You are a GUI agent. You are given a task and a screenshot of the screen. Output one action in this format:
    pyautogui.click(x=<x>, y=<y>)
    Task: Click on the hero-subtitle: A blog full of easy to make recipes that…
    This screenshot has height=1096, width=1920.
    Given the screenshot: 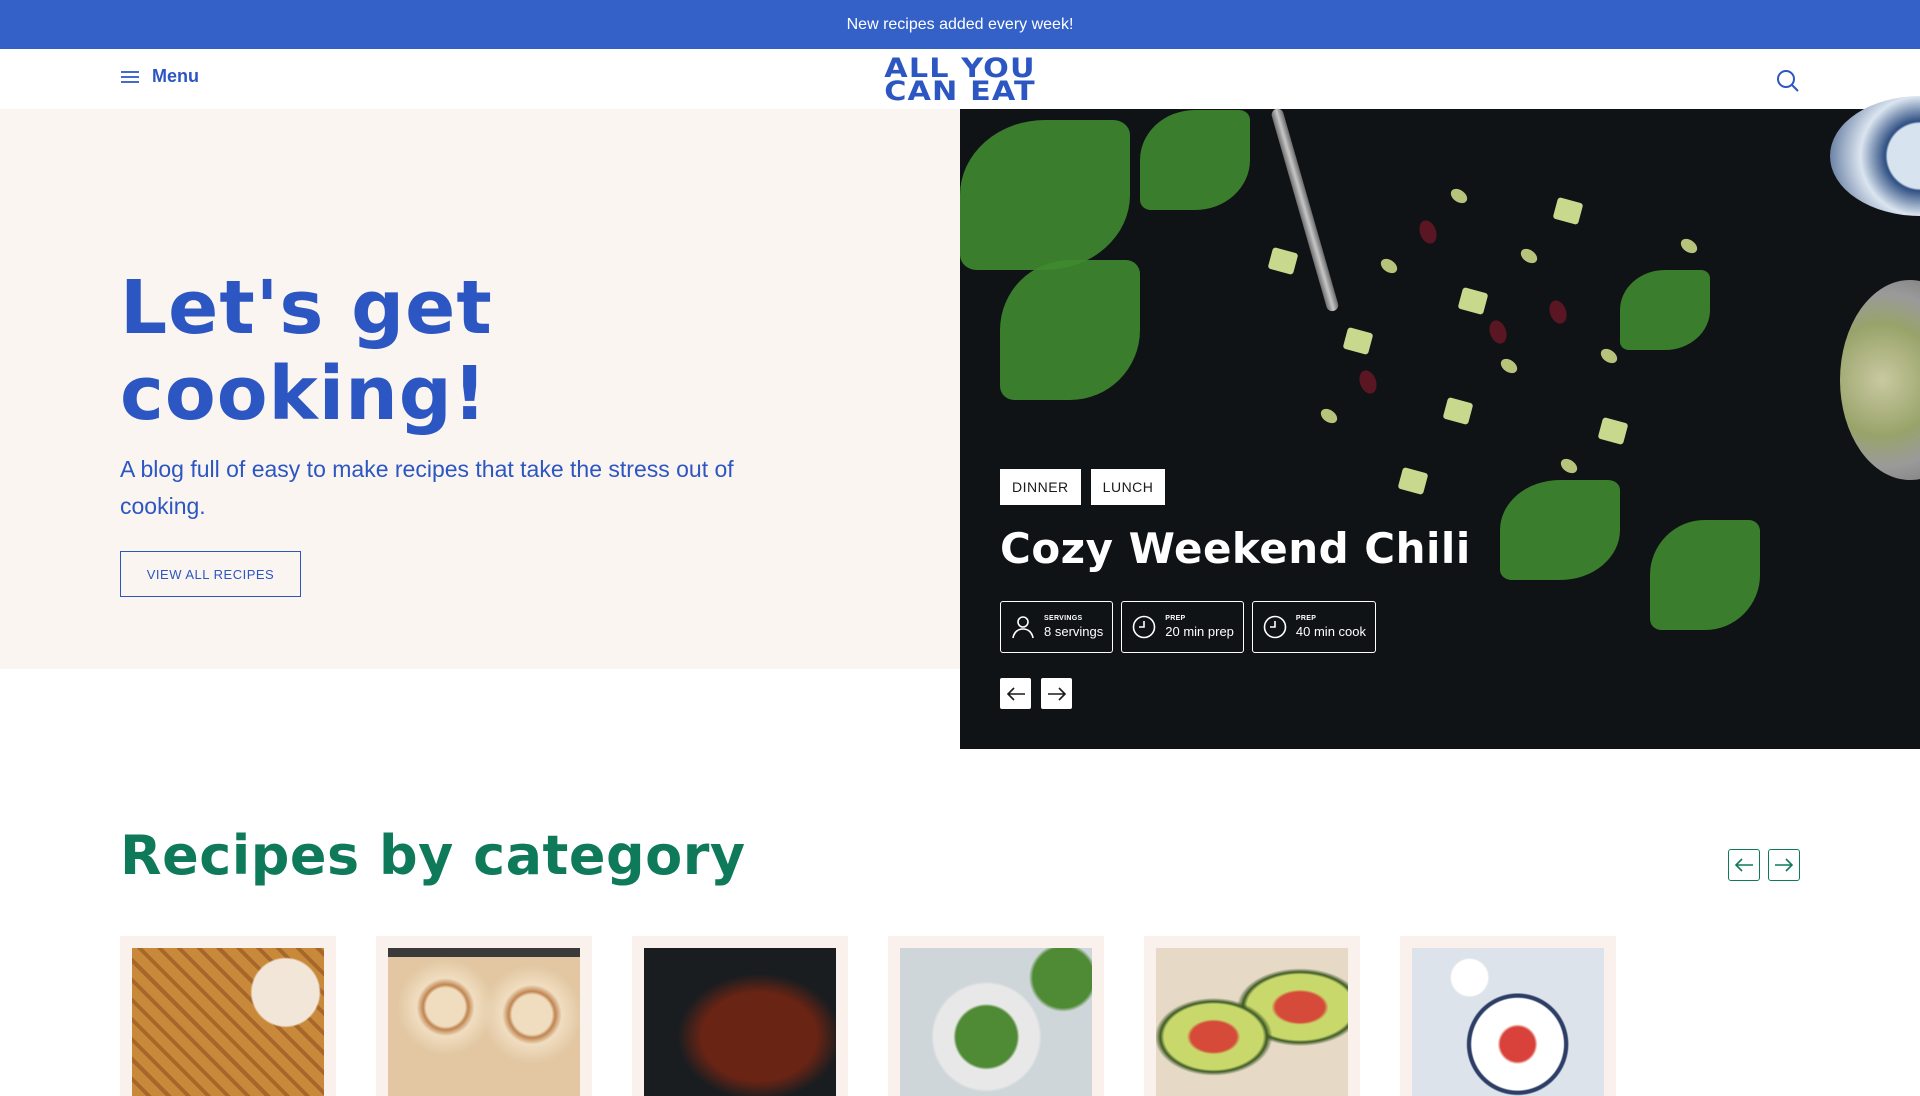 What is the action you would take?
    pyautogui.click(x=427, y=487)
    